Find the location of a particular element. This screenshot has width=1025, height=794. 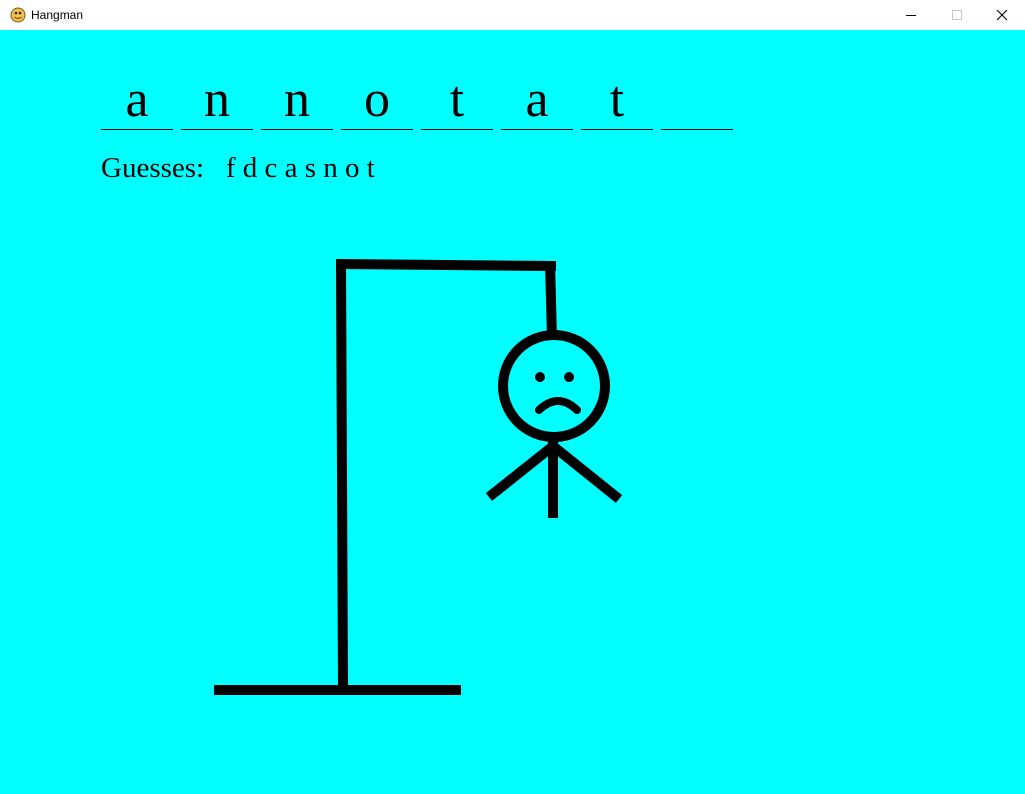

maximize-button is located at coordinates (957, 15).